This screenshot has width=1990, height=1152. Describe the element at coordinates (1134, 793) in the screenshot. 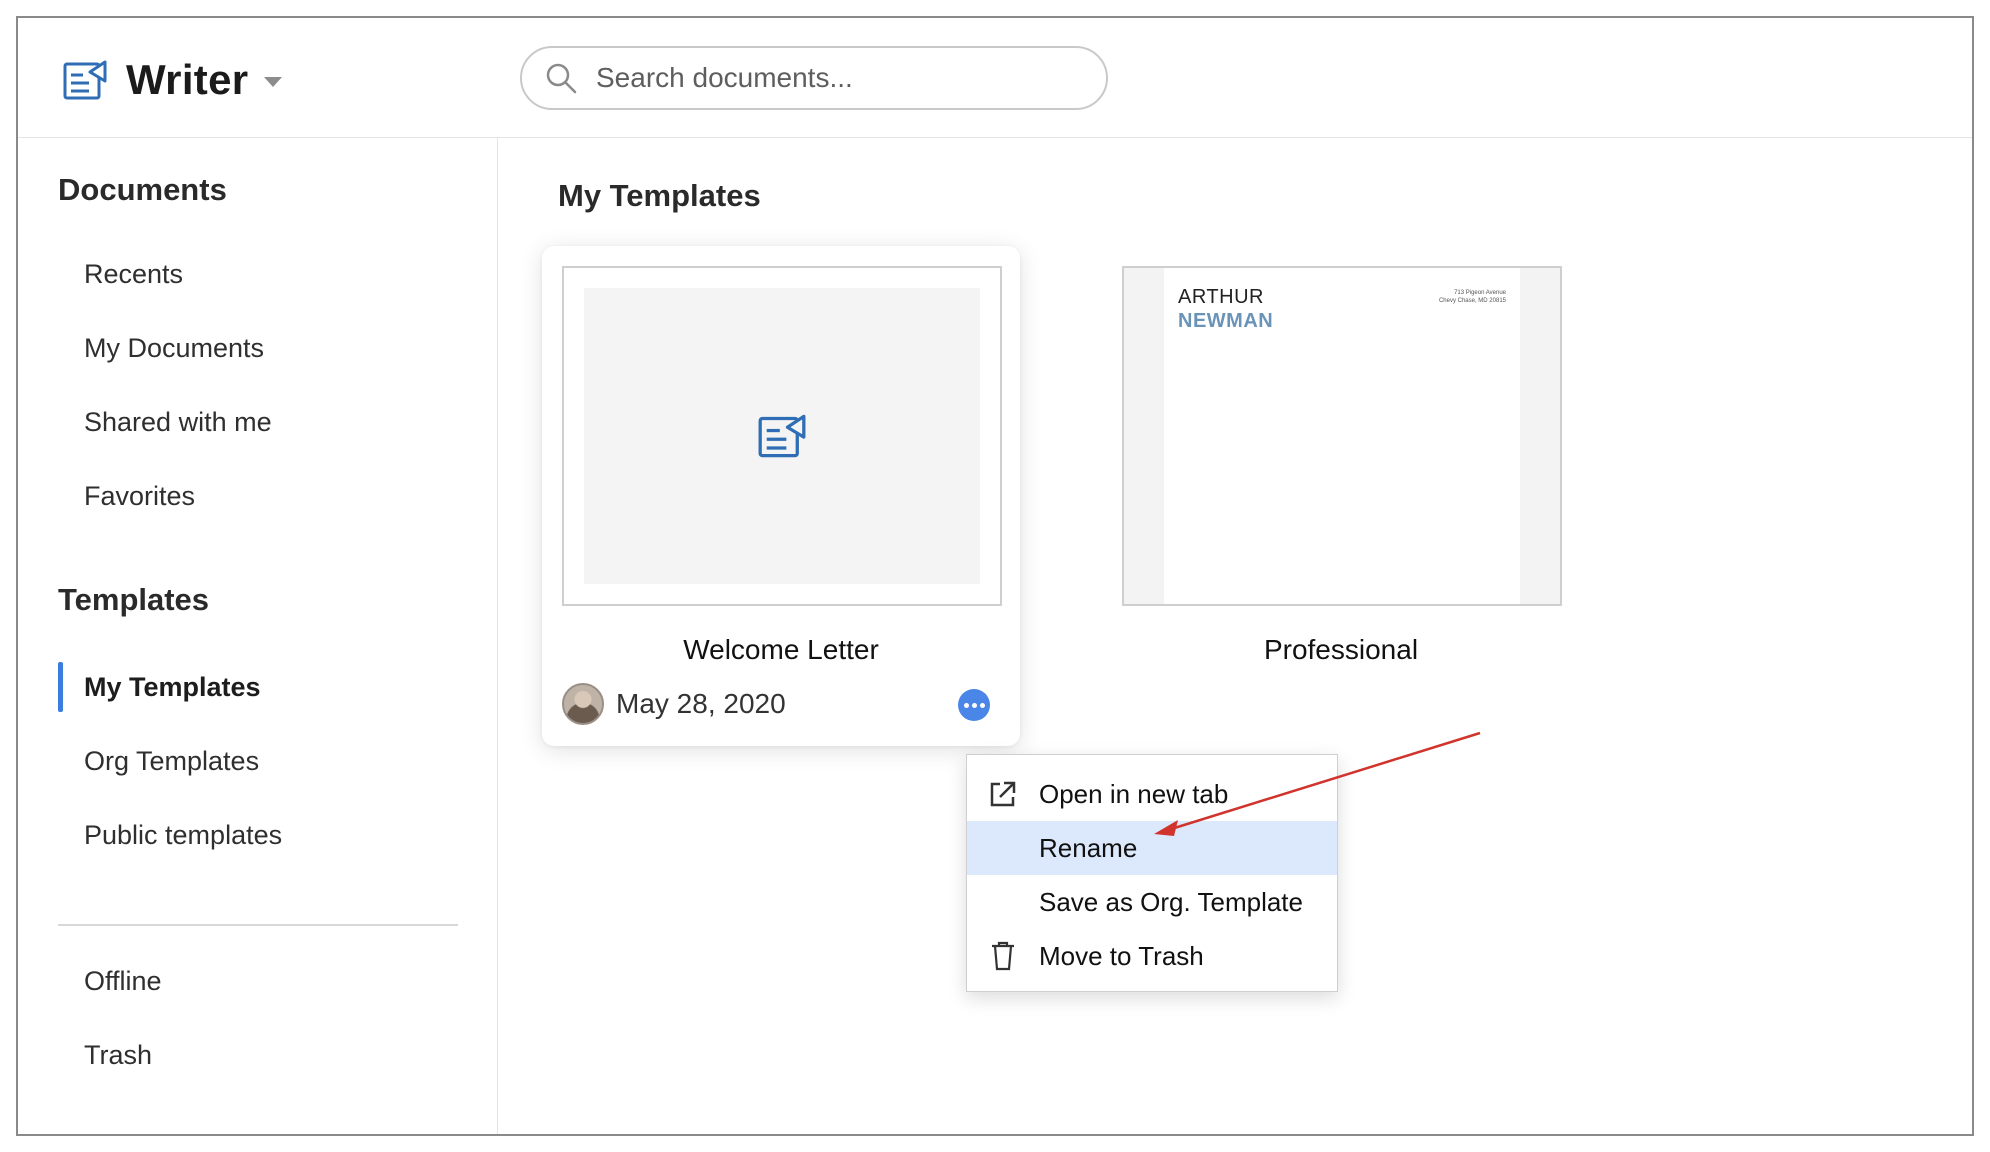

I see `menu-item-label: Open in new tab` at that location.